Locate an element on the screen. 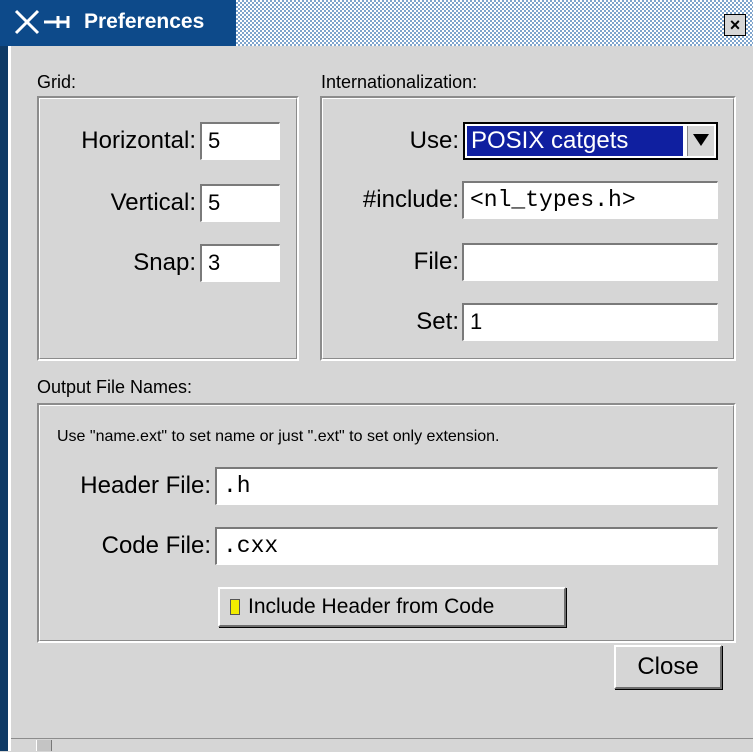 This screenshot has height=752, width=753. window-title: Preferences is located at coordinates (144, 21).